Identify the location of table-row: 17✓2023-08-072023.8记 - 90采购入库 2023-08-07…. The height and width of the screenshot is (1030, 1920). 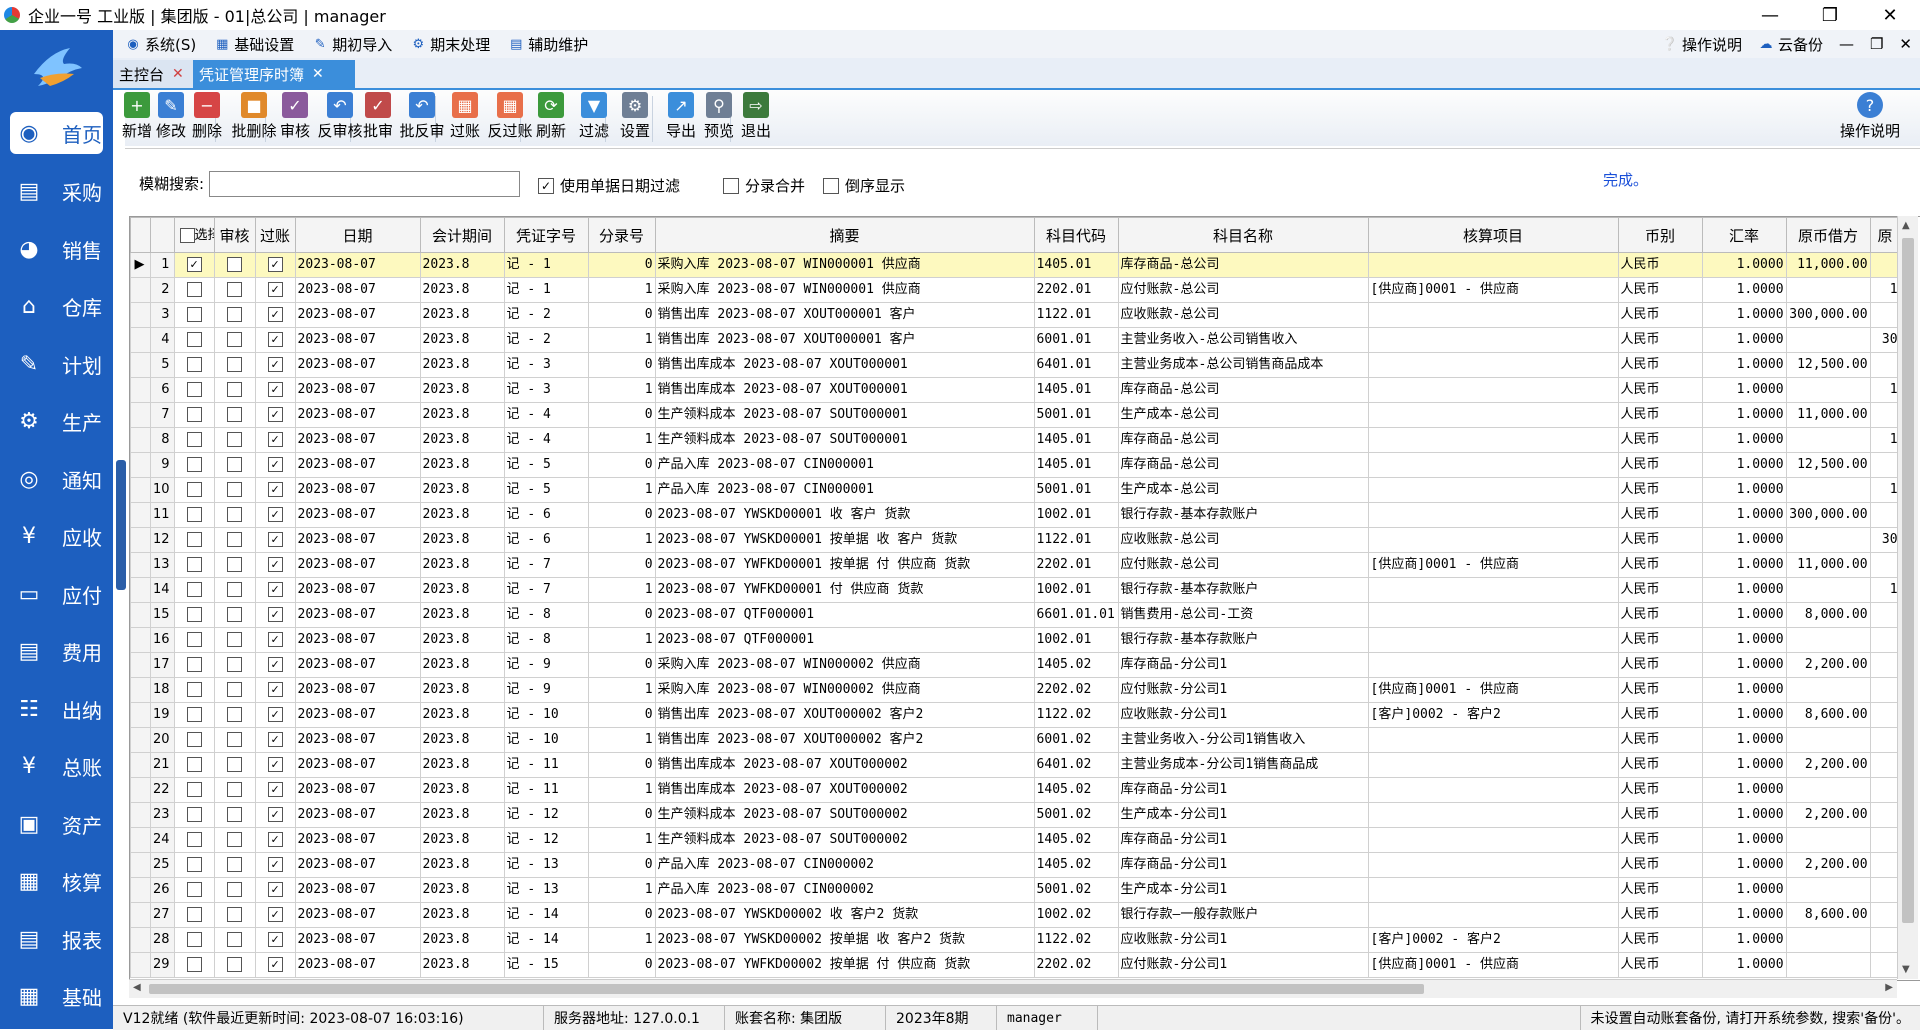
(1016, 665).